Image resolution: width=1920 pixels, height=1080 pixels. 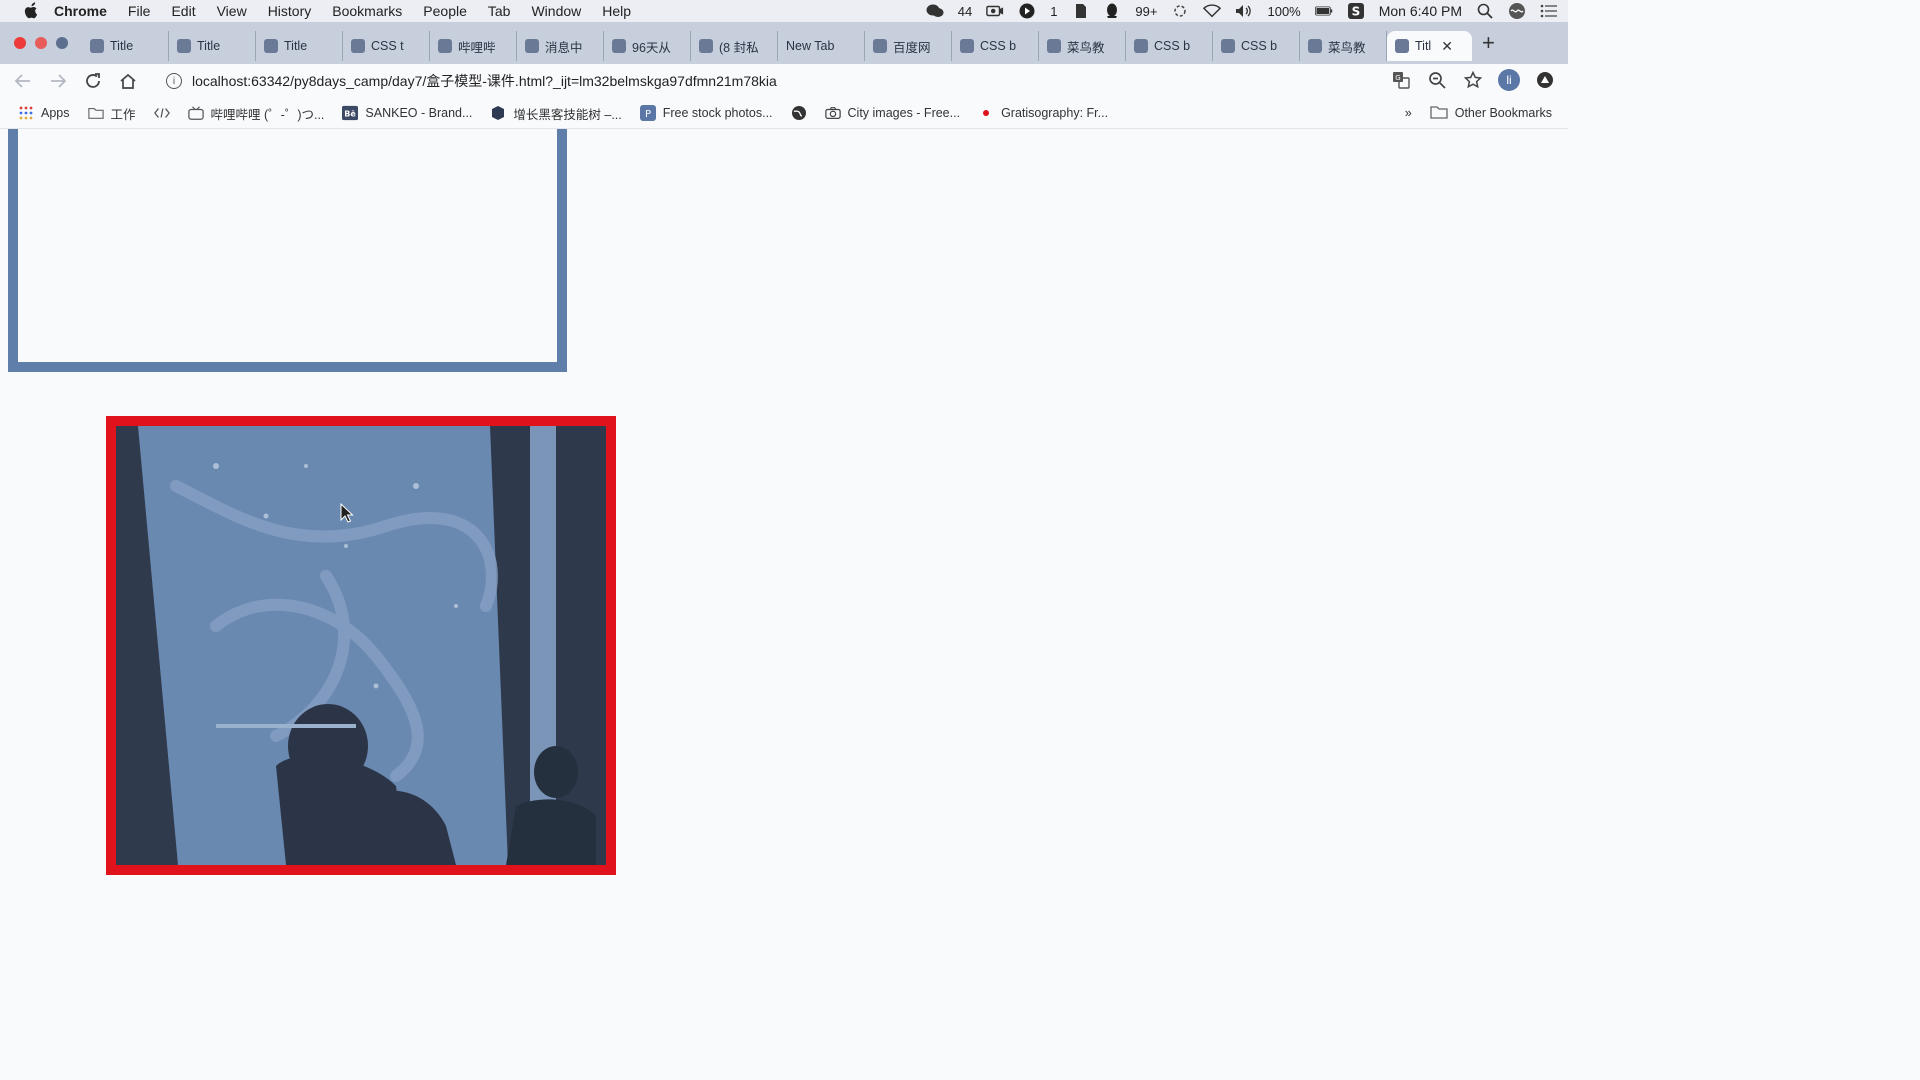 What do you see at coordinates (55, 113) in the screenshot?
I see `bookmark-label: Apps` at bounding box center [55, 113].